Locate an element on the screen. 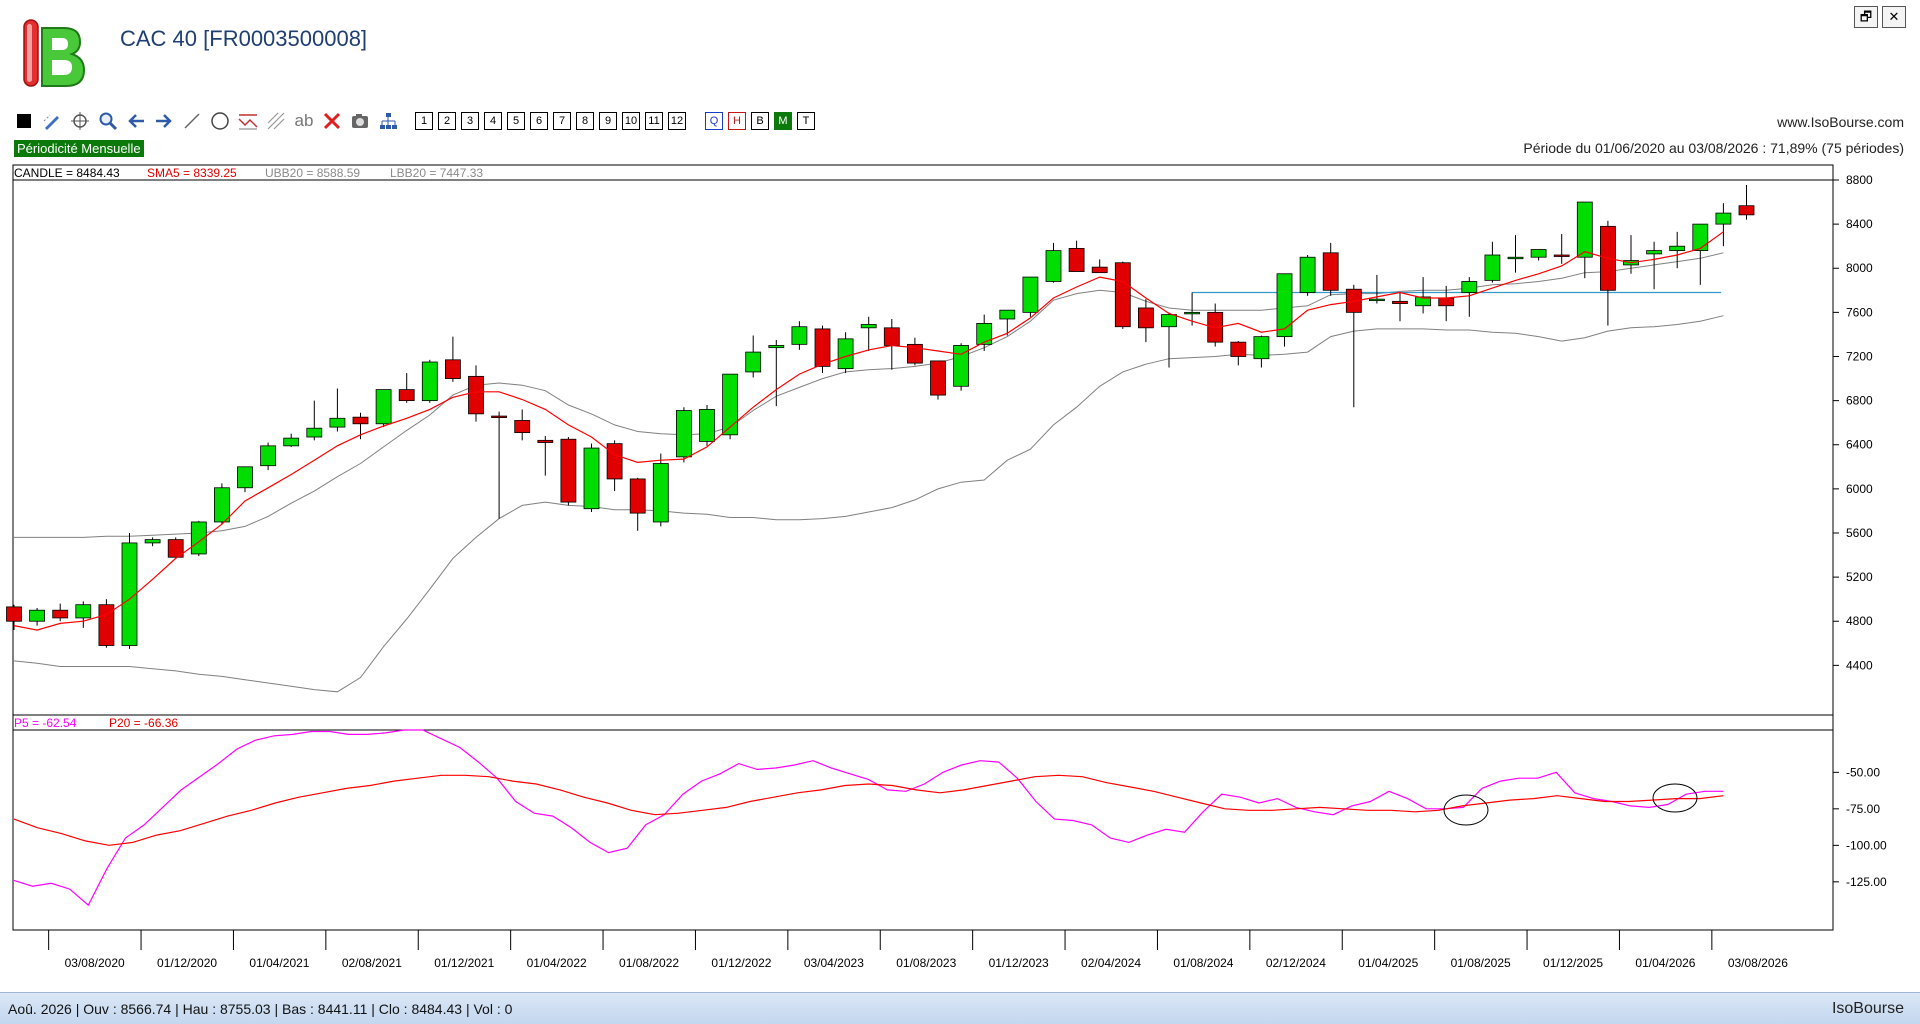 This screenshot has height=1024, width=1920. y-tick-label: 7600 is located at coordinates (1859, 312).